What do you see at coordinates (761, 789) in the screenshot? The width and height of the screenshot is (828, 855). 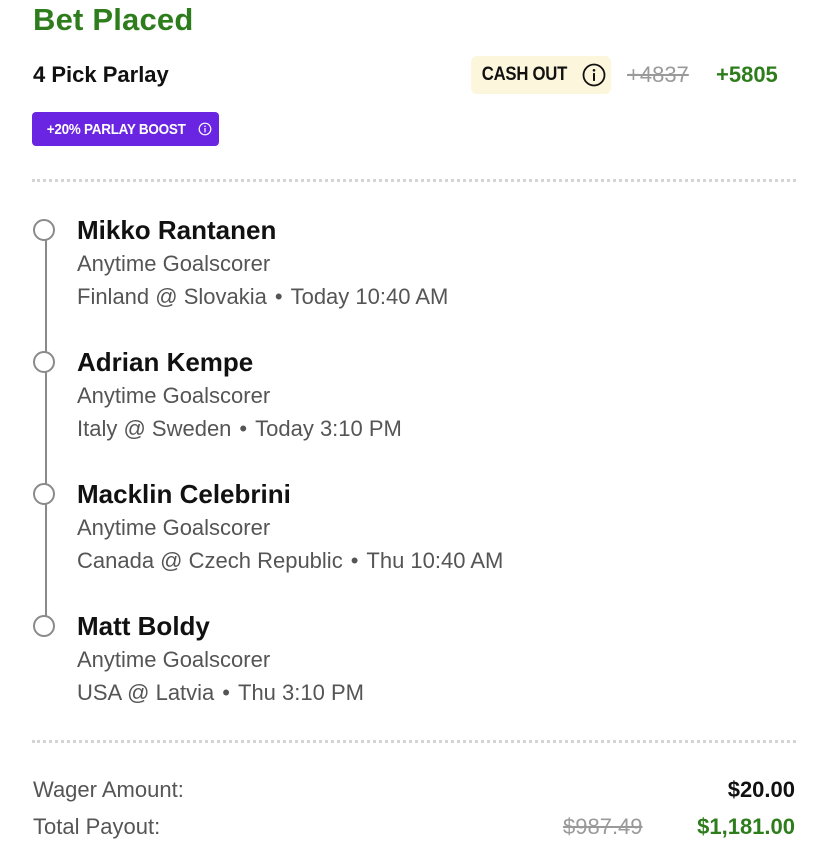 I see `wager-amount-value: $20.00` at bounding box center [761, 789].